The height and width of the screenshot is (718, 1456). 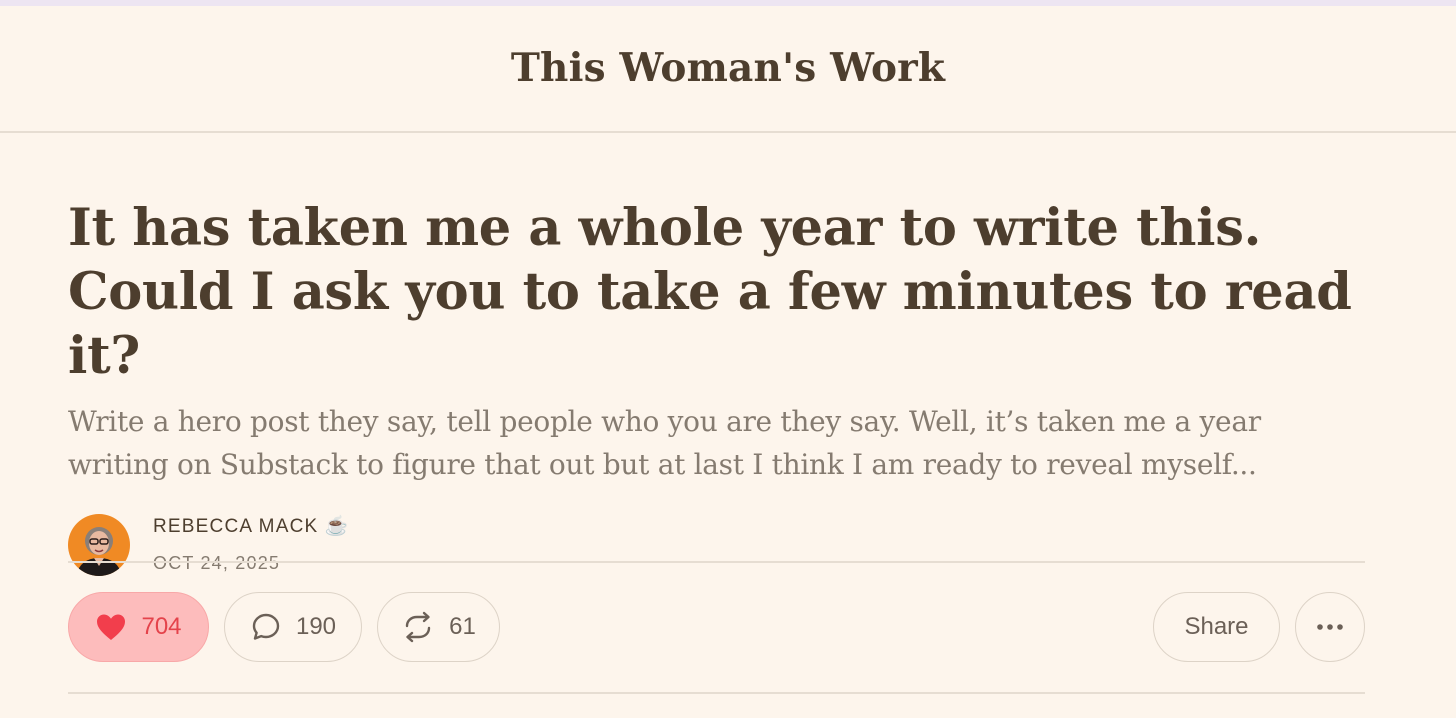 I want to click on author-avatar, so click(x=99, y=545).